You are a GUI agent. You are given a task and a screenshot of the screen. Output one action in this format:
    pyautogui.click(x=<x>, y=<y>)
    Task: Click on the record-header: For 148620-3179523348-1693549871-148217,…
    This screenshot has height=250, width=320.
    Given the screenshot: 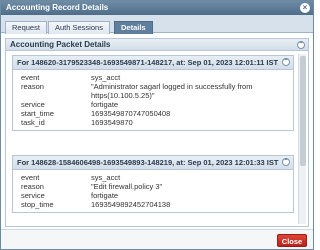 What is the action you would take?
    pyautogui.click(x=153, y=63)
    